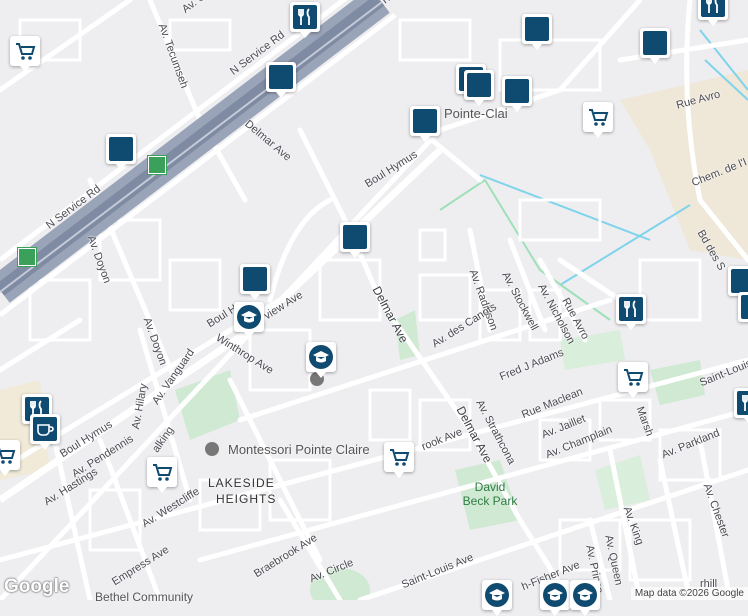 The image size is (748, 616). What do you see at coordinates (246, 499) in the screenshot?
I see `neighborhood-label: HEIGHTS` at bounding box center [246, 499].